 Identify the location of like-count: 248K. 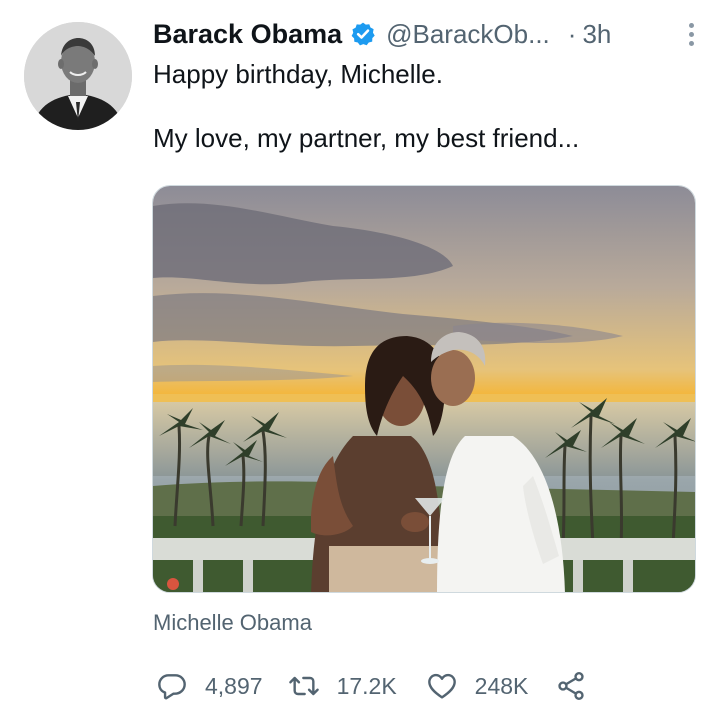
(501, 685).